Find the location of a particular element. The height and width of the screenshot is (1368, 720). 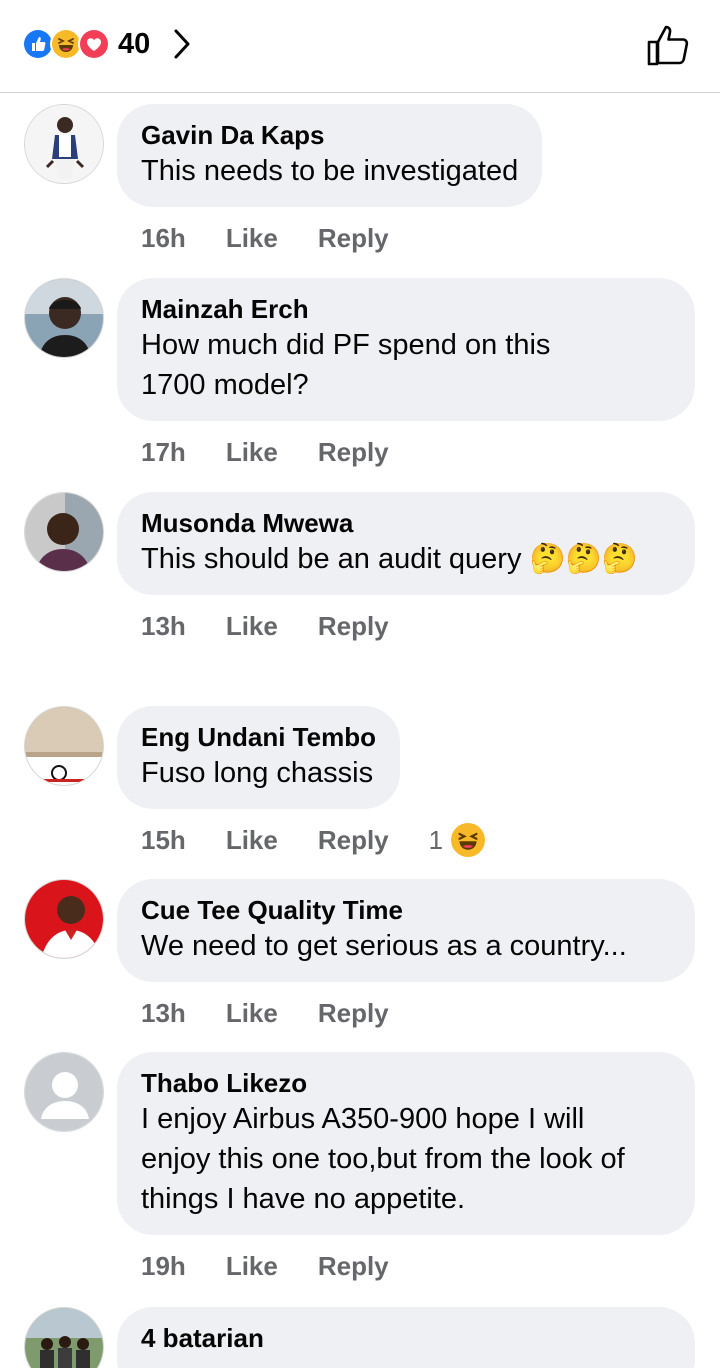

comment-bubble: 4 batarian is located at coordinates (406, 1337).